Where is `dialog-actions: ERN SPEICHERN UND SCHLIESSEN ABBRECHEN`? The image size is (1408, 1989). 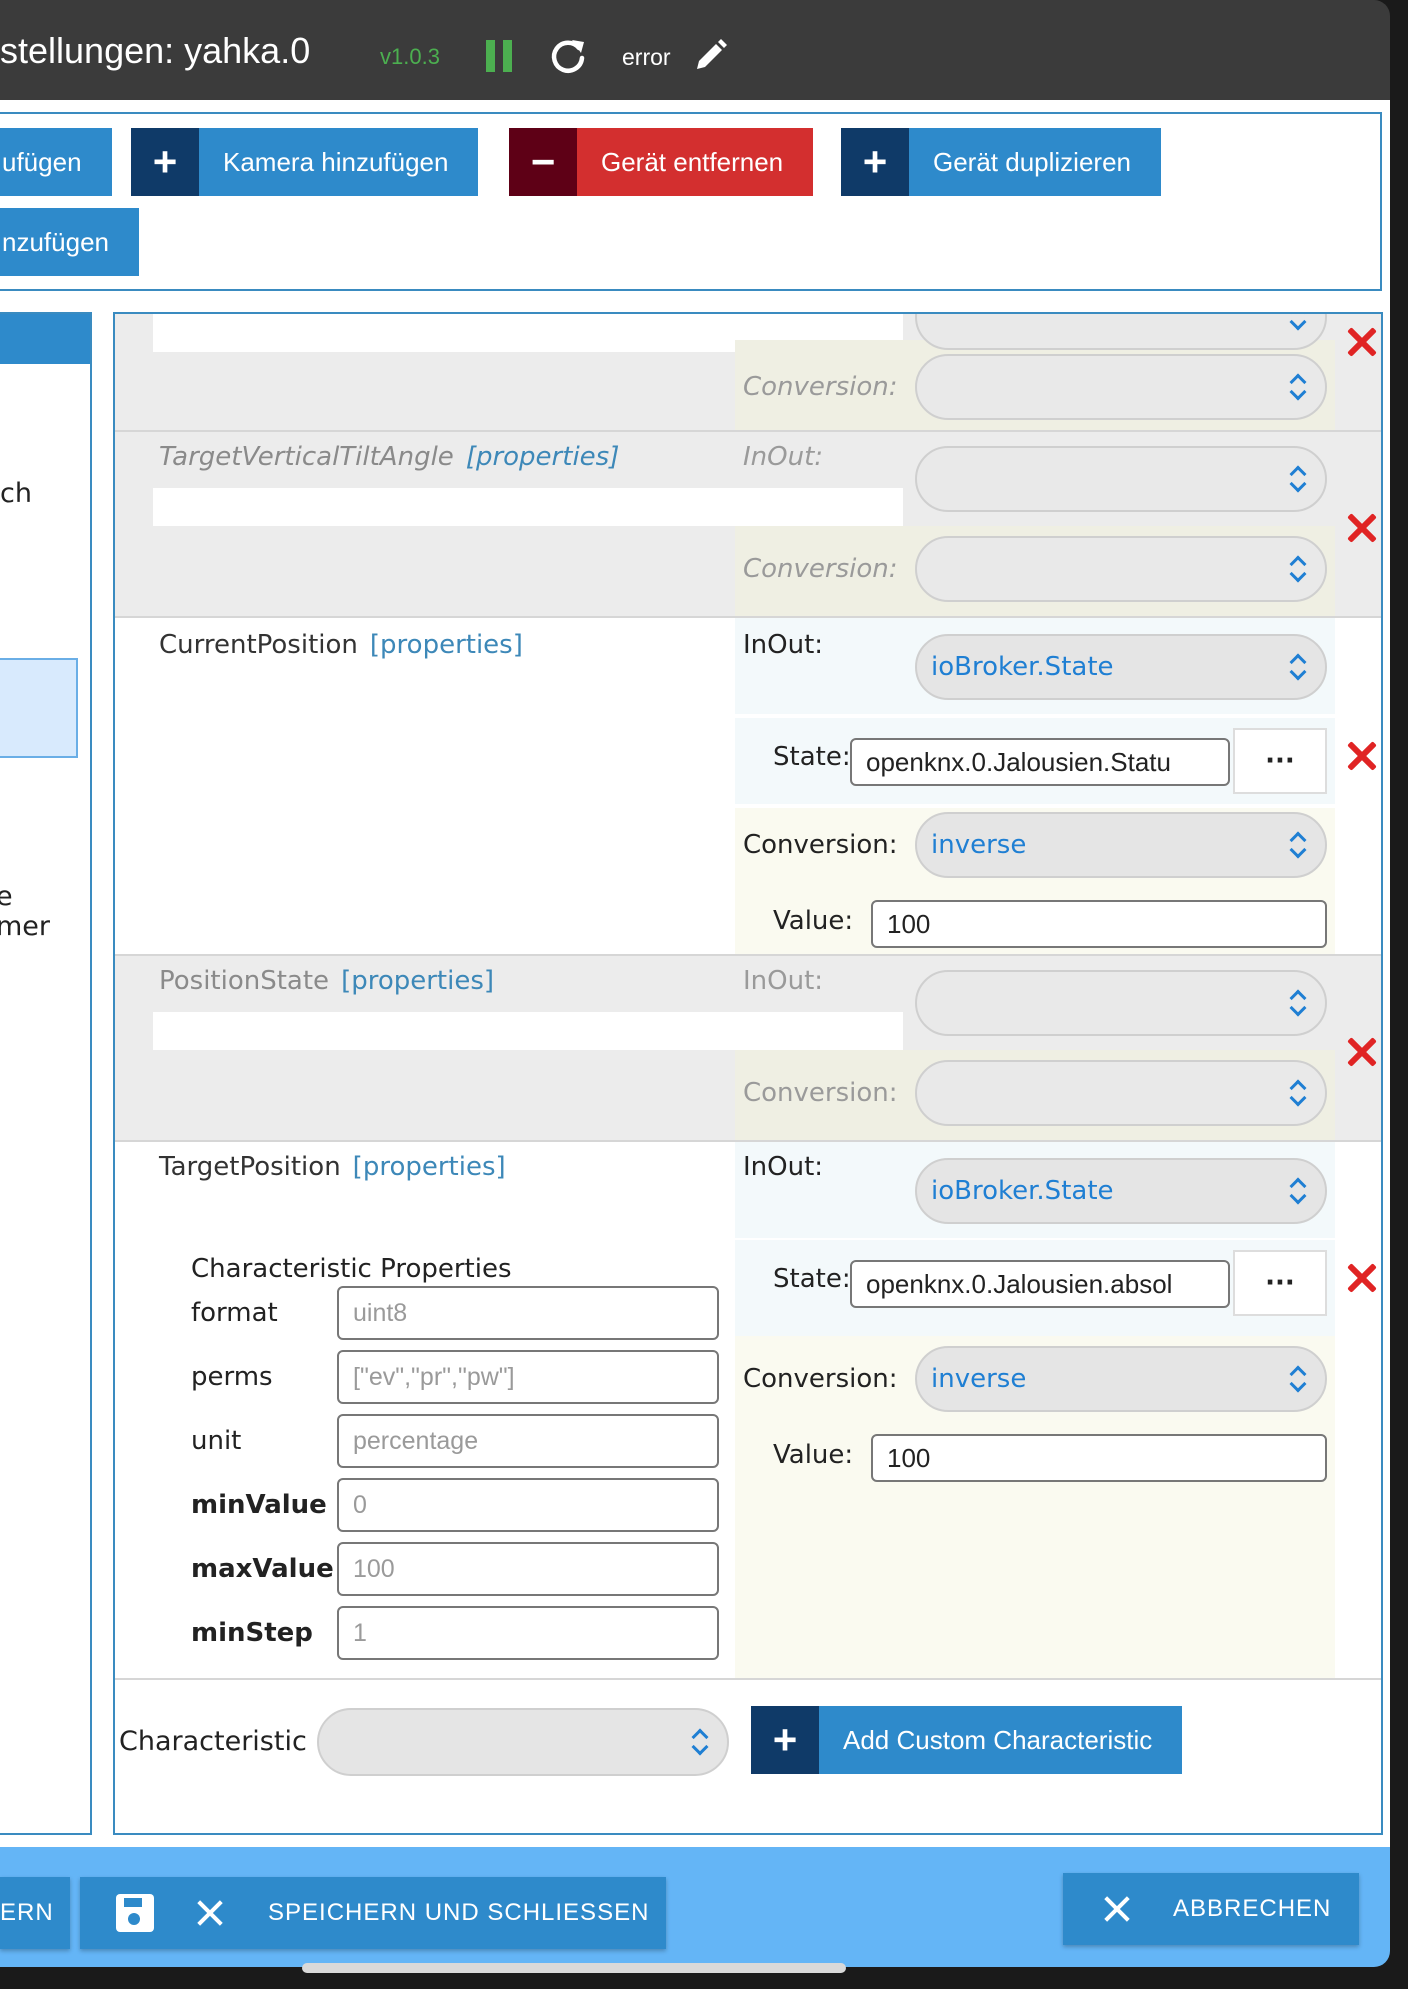 dialog-actions: ERN SPEICHERN UND SCHLIESSEN ABBRECHEN is located at coordinates (695, 1907).